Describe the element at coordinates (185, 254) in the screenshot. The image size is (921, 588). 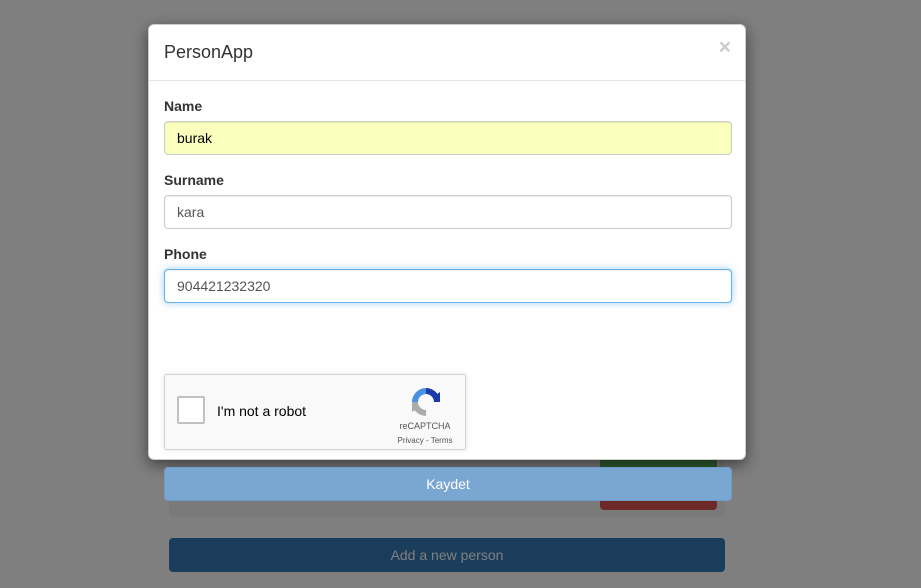
I see `phone-label: Phone` at that location.